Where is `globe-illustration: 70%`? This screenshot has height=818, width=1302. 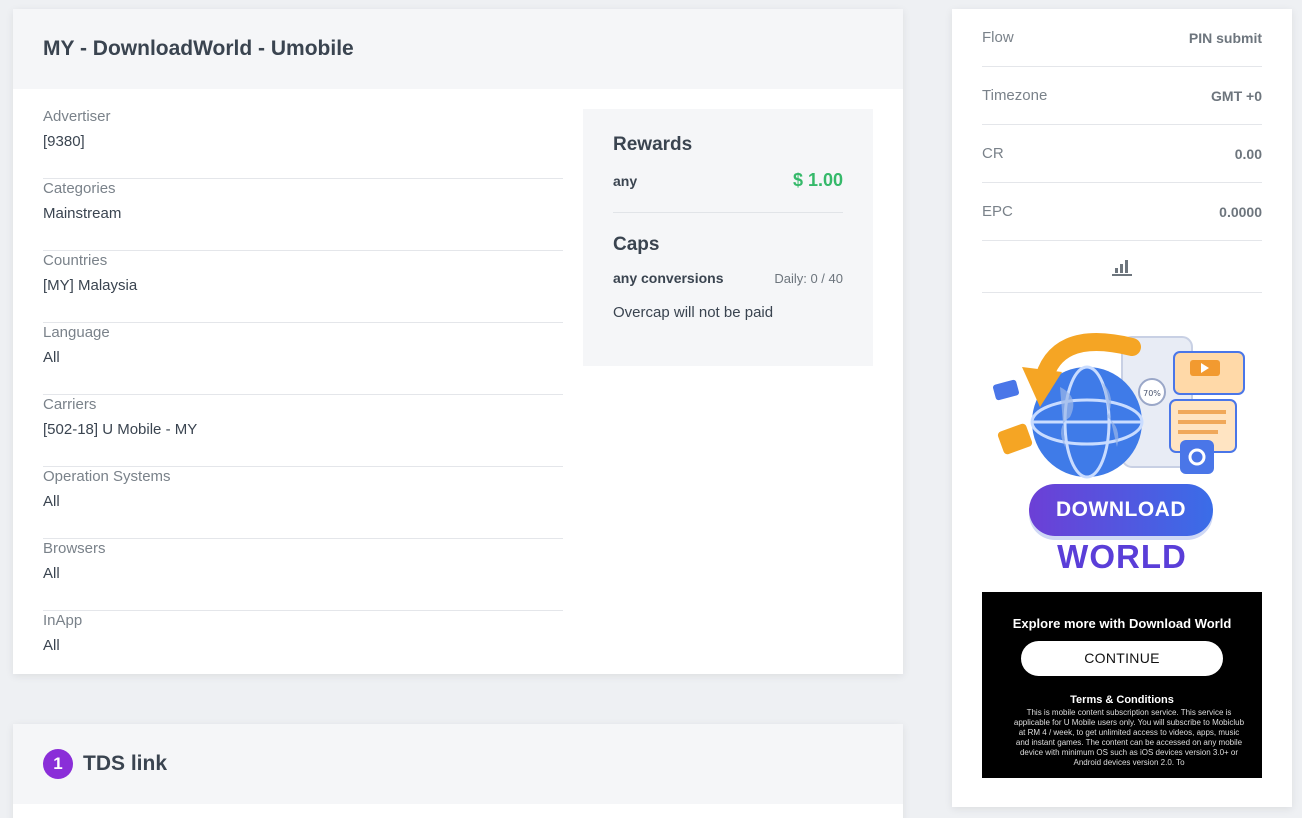 globe-illustration: 70% is located at coordinates (1119, 406).